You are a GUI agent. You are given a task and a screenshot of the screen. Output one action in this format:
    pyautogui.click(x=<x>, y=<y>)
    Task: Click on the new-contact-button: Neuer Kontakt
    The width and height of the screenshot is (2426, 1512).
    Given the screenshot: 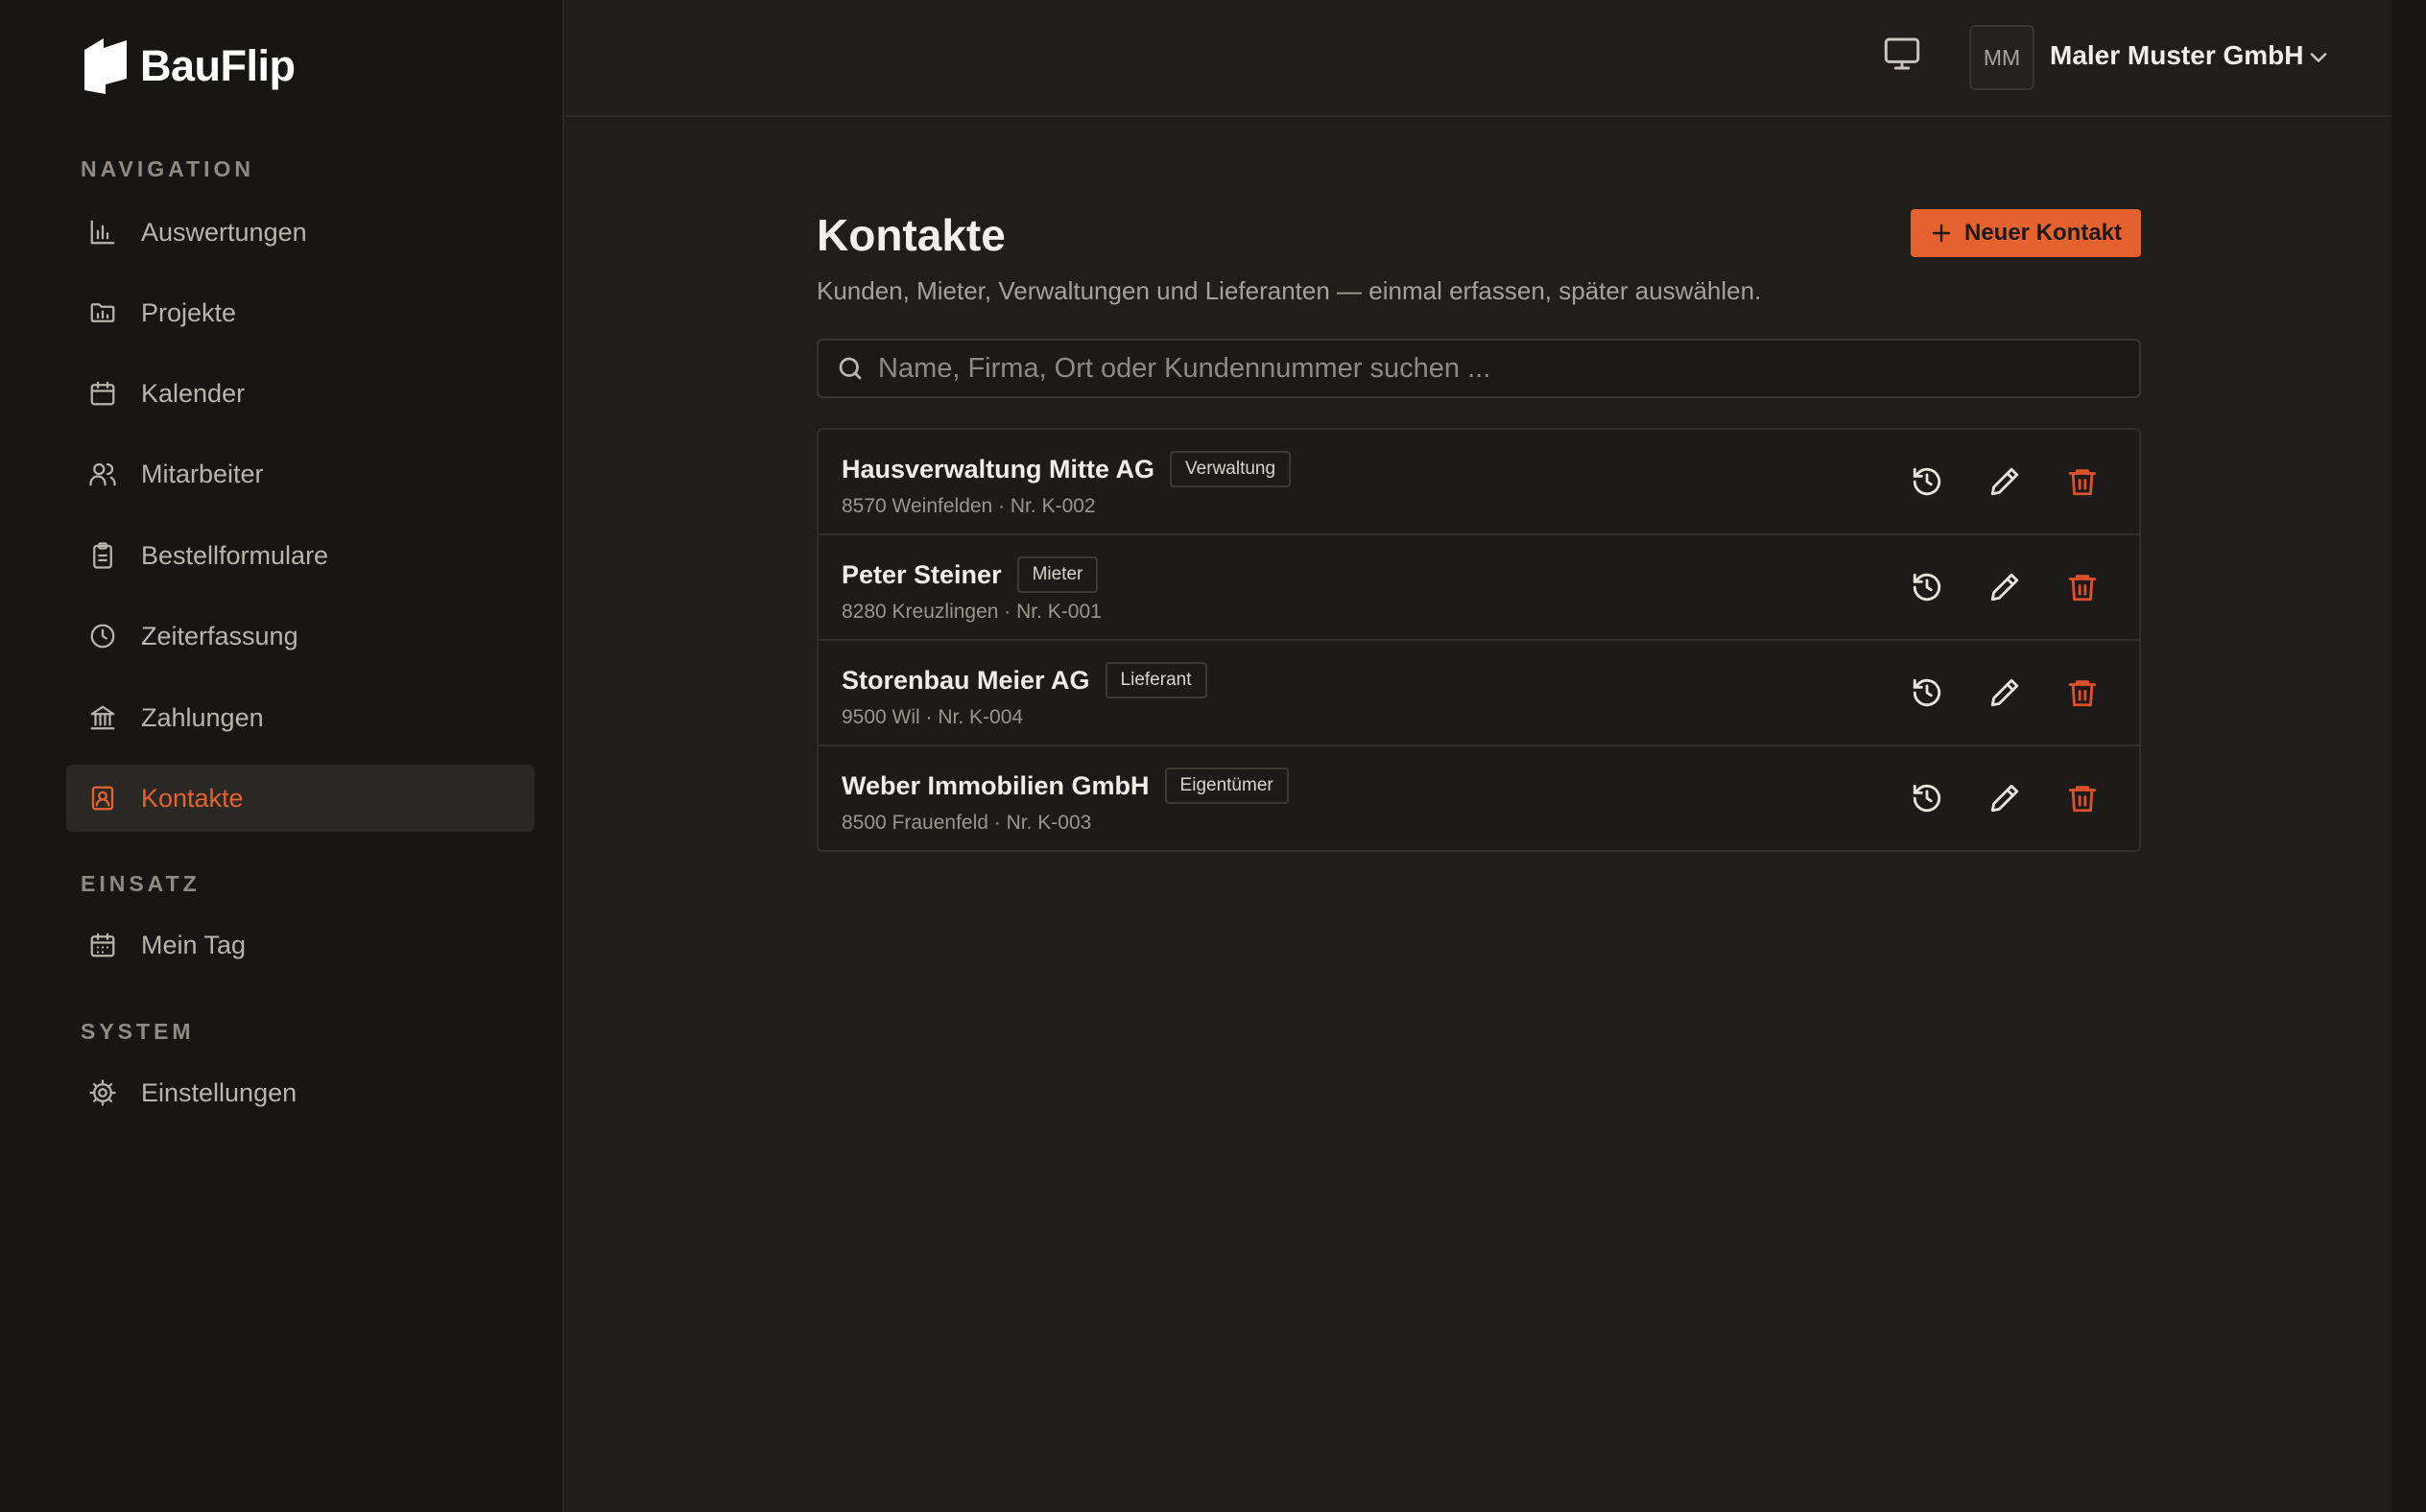 What is the action you would take?
    pyautogui.click(x=2026, y=233)
    